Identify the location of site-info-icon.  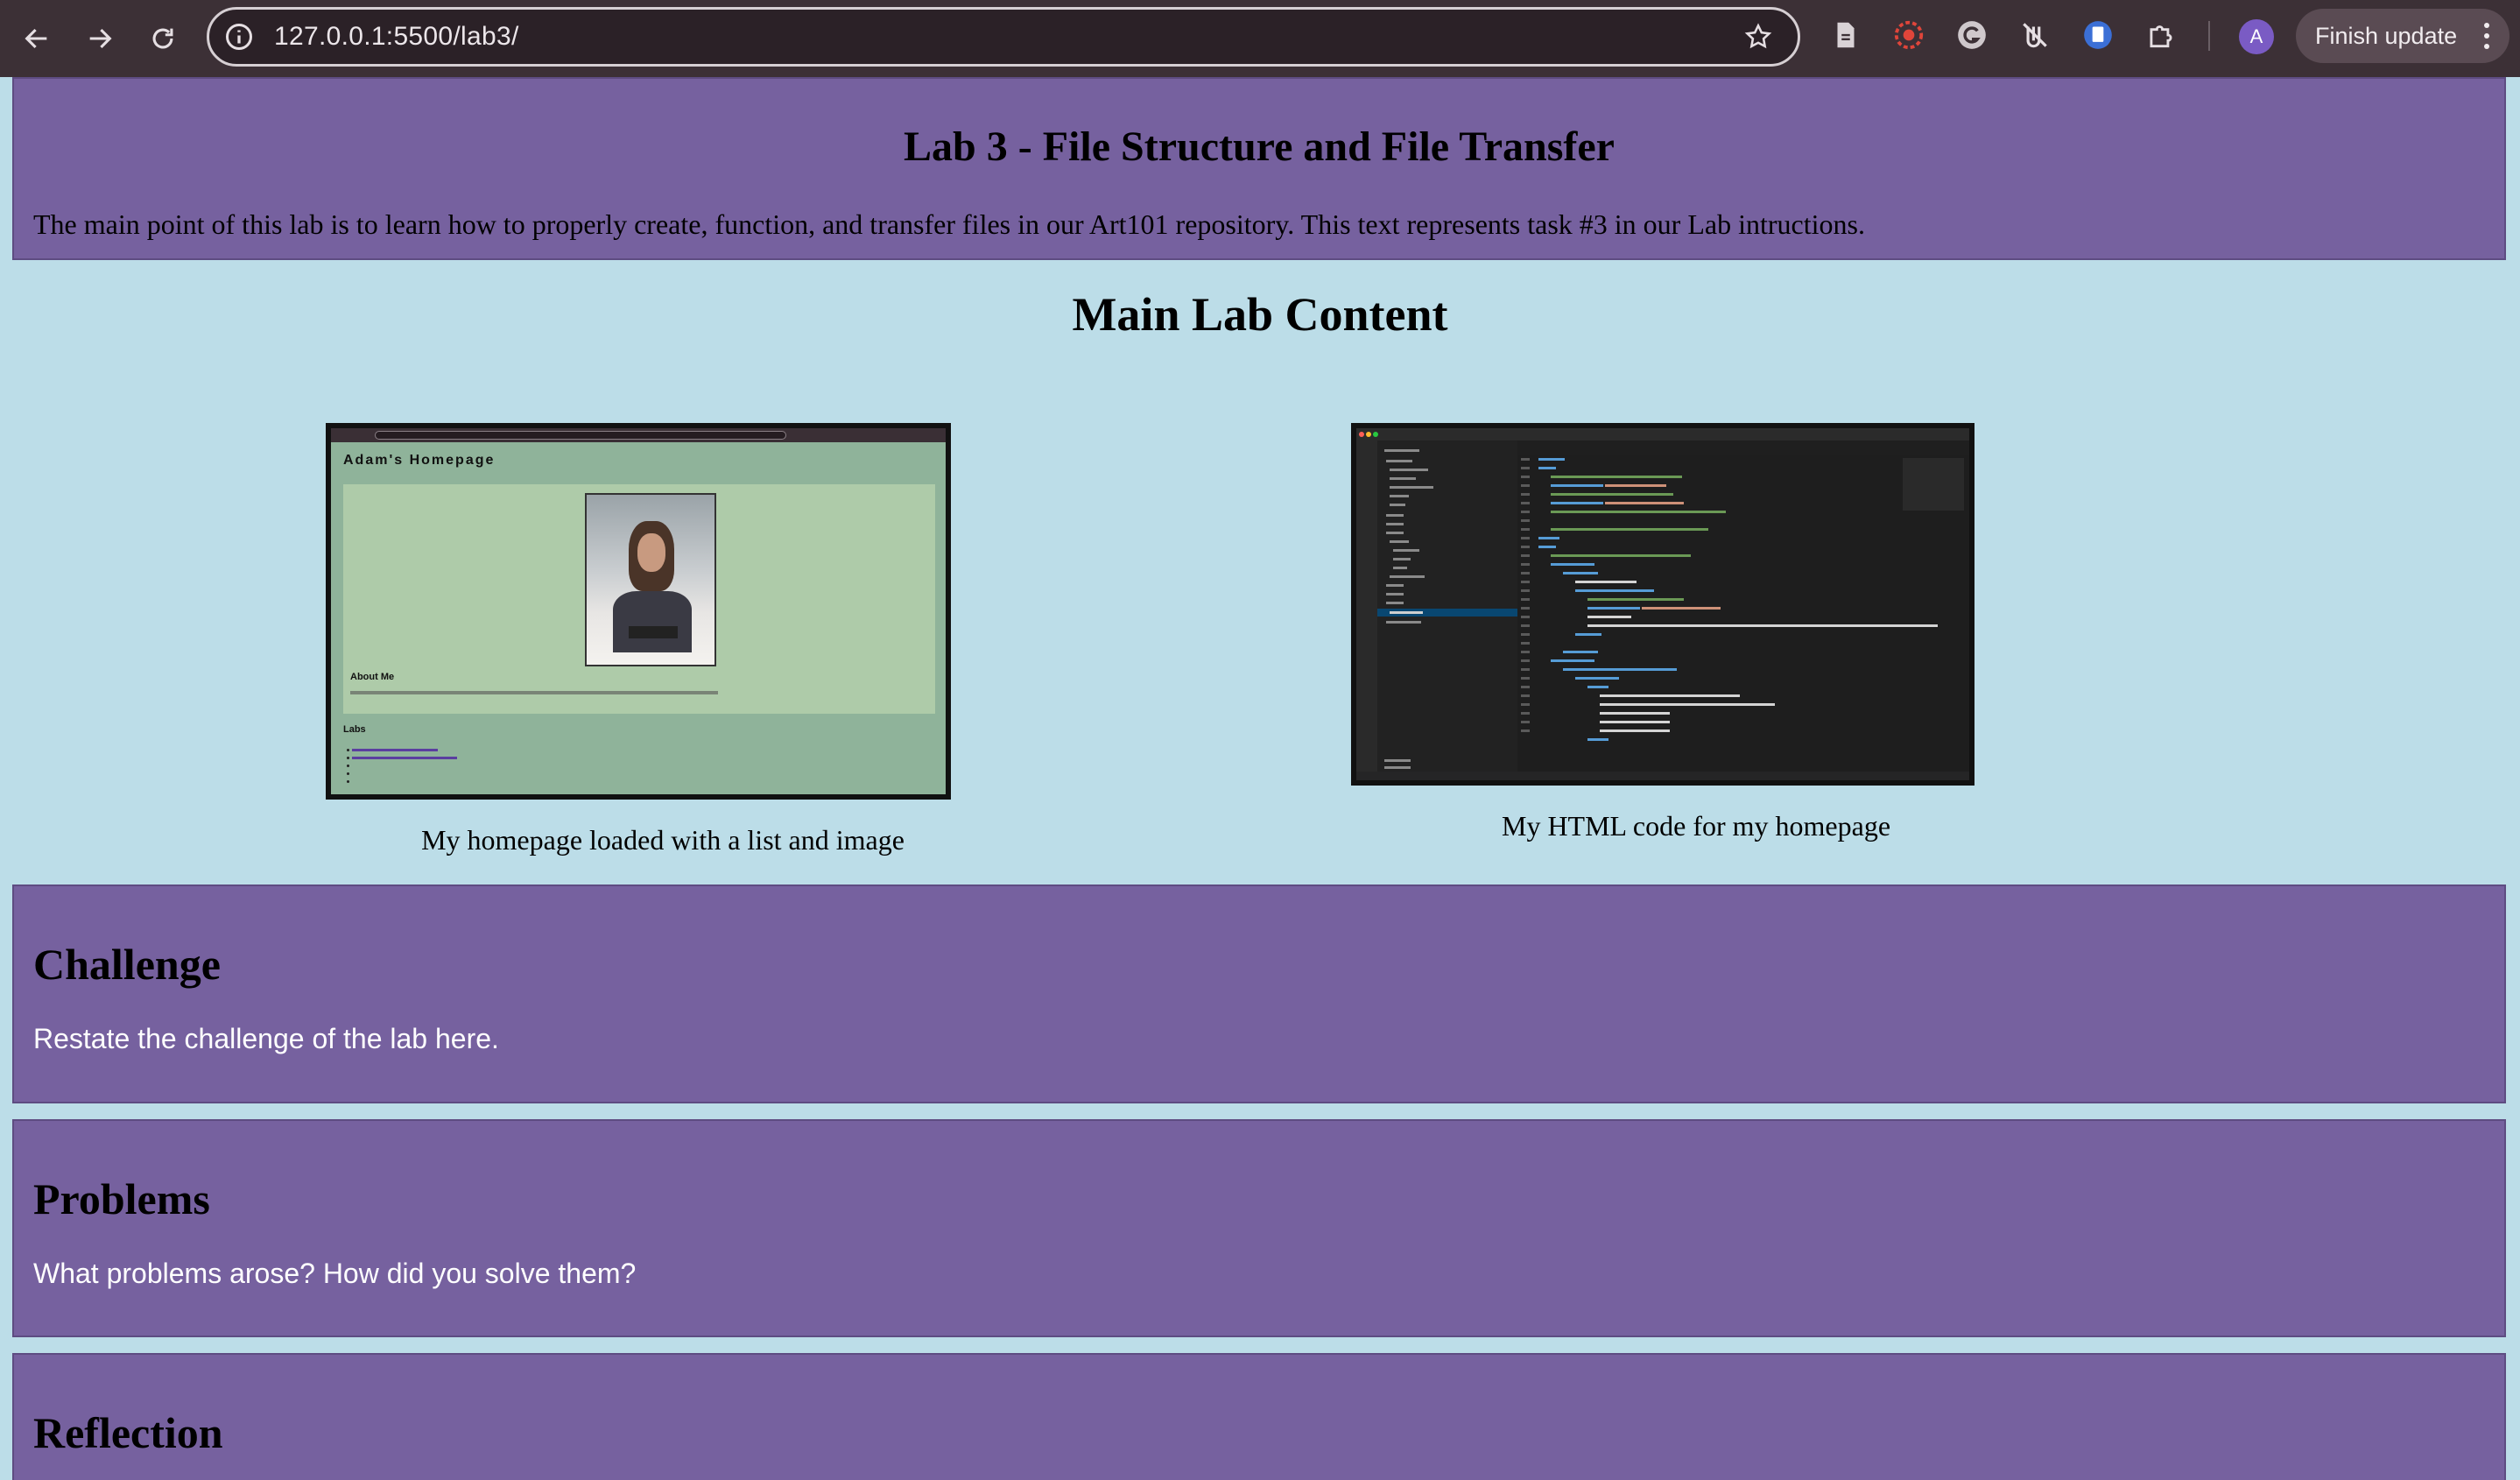
(239, 37).